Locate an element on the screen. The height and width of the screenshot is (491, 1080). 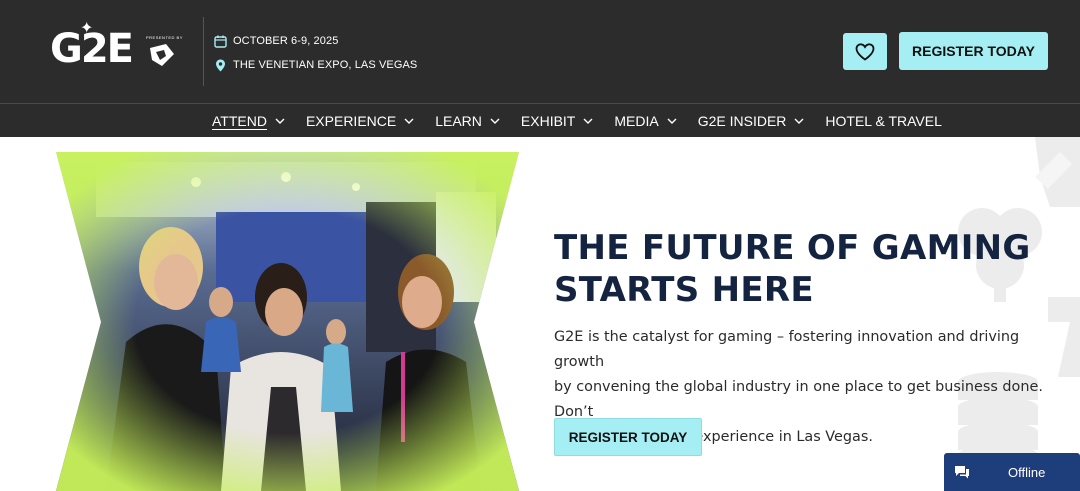
favorites-button is located at coordinates (865, 51).